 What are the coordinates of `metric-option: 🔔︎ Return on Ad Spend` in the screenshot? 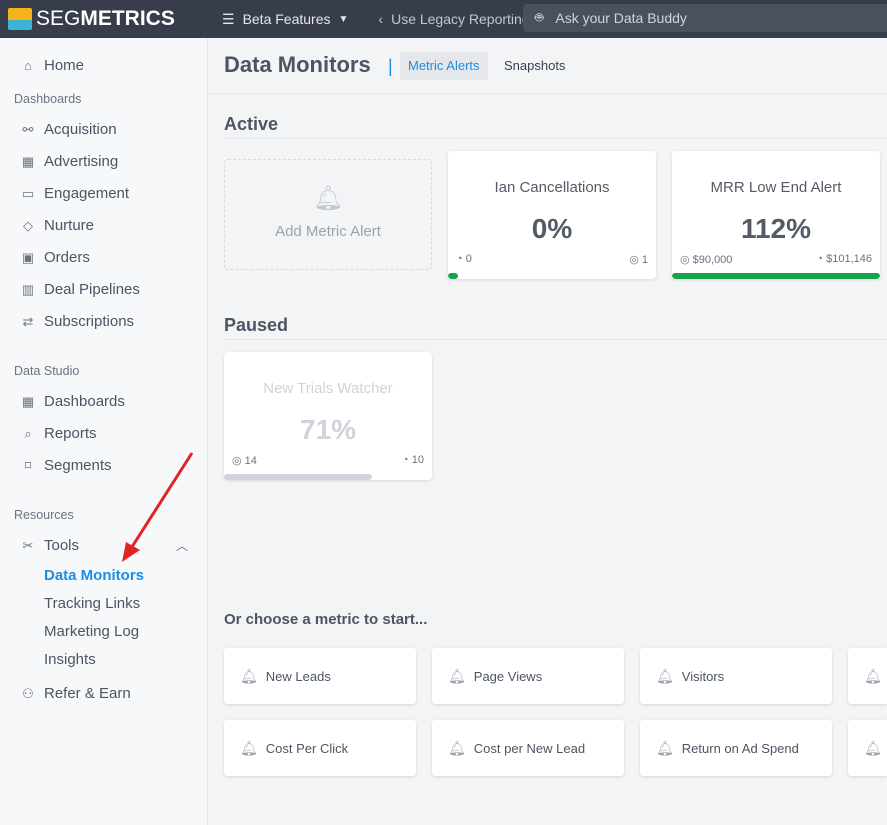 It's located at (736, 748).